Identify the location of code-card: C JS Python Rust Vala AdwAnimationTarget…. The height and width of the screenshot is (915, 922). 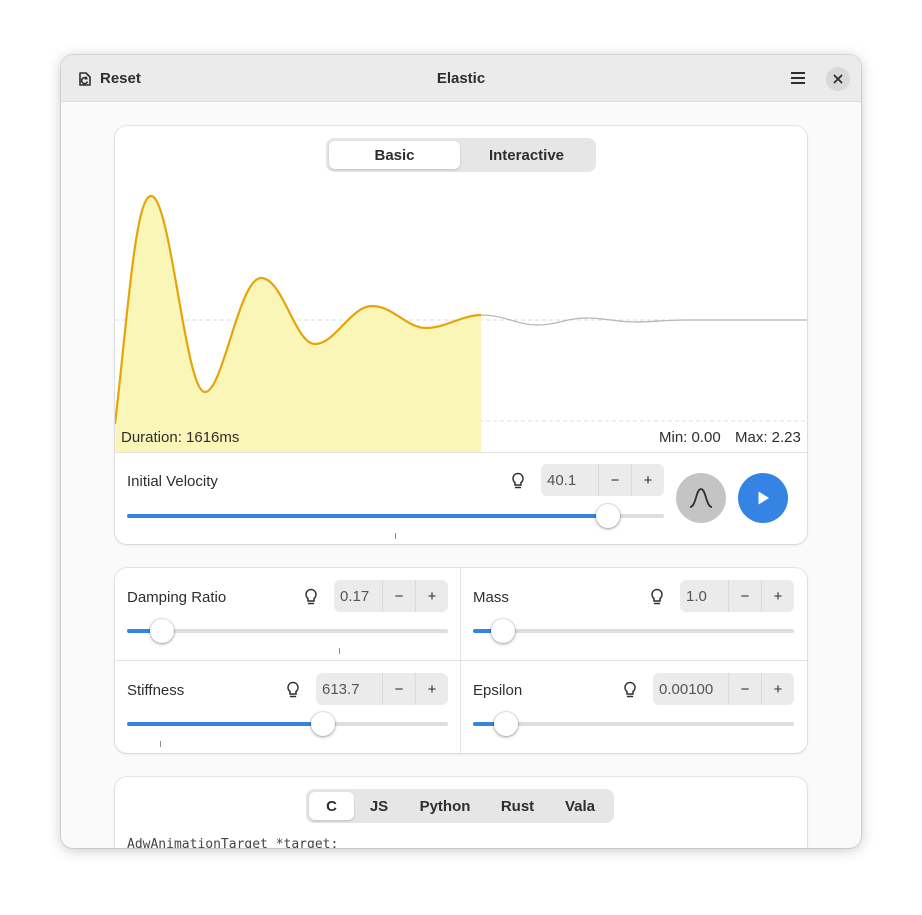
(461, 812).